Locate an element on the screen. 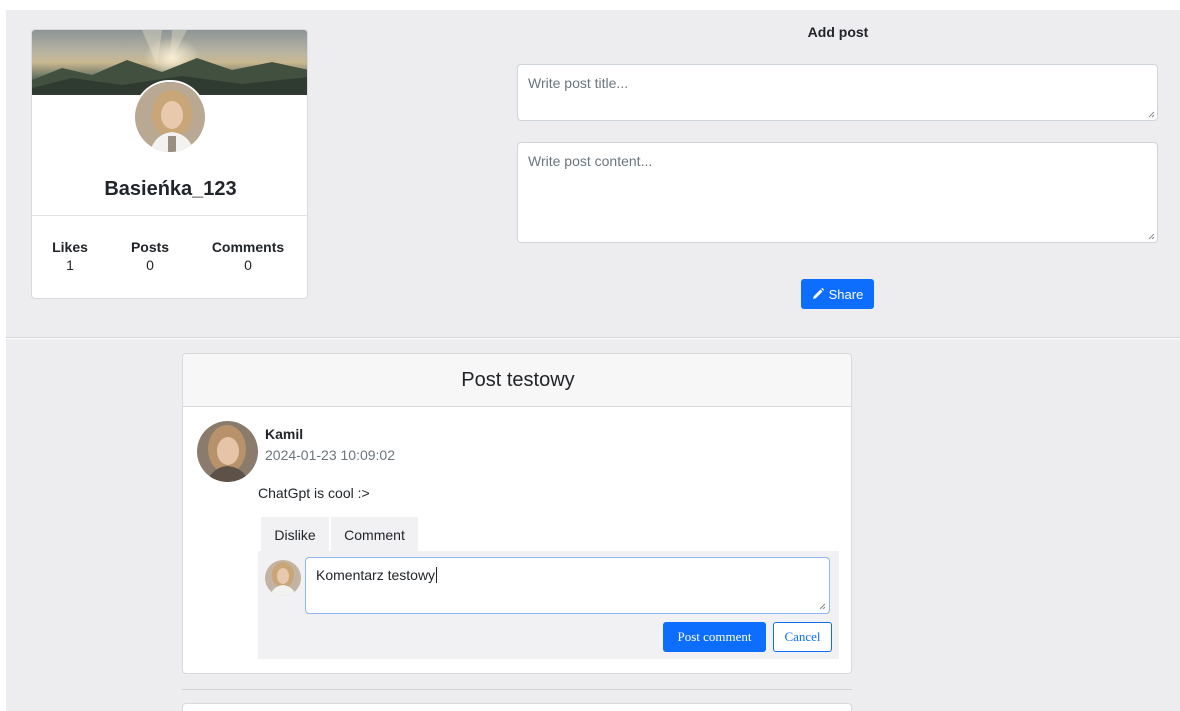 This screenshot has width=1180, height=711. comment-form: Komentarz testowy Post comment Cancel is located at coordinates (548, 605).